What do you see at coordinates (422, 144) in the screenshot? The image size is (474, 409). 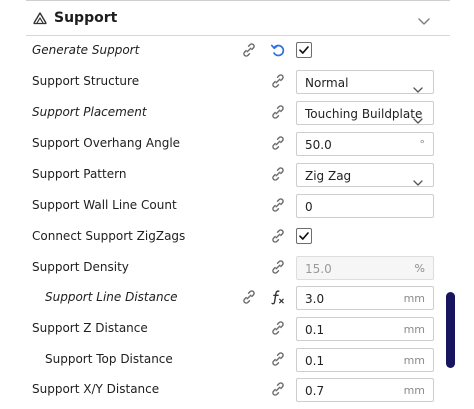 I see `field-unit: °` at bounding box center [422, 144].